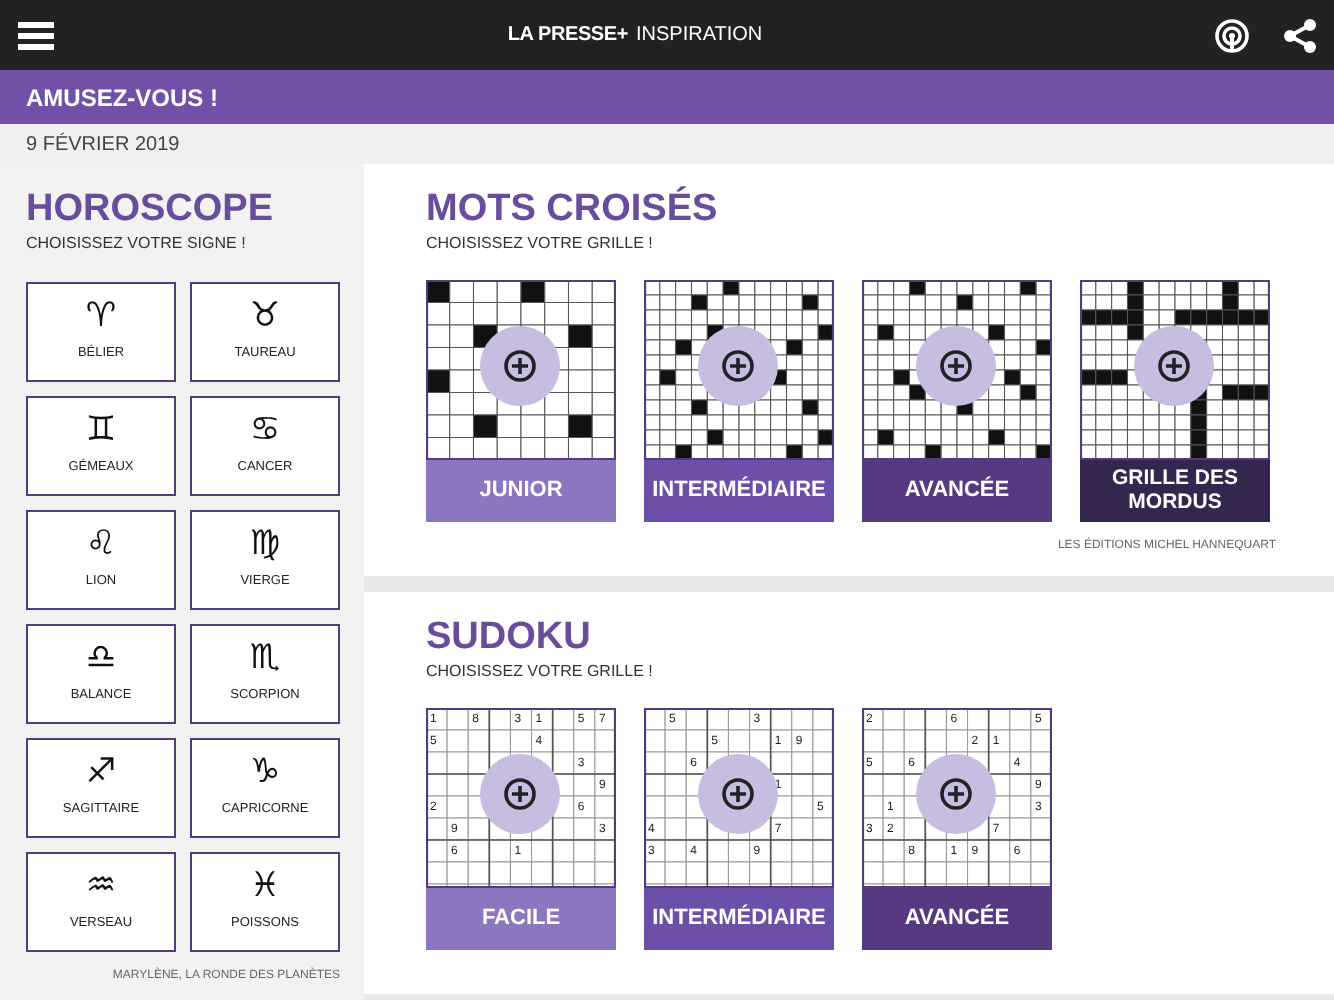  I want to click on brand-logo: LA PRESSE+, so click(567, 36).